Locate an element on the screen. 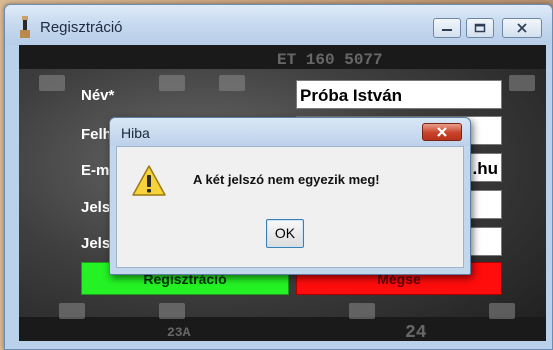 Image resolution: width=553 pixels, height=350 pixels. maximize-icon is located at coordinates (480, 28).